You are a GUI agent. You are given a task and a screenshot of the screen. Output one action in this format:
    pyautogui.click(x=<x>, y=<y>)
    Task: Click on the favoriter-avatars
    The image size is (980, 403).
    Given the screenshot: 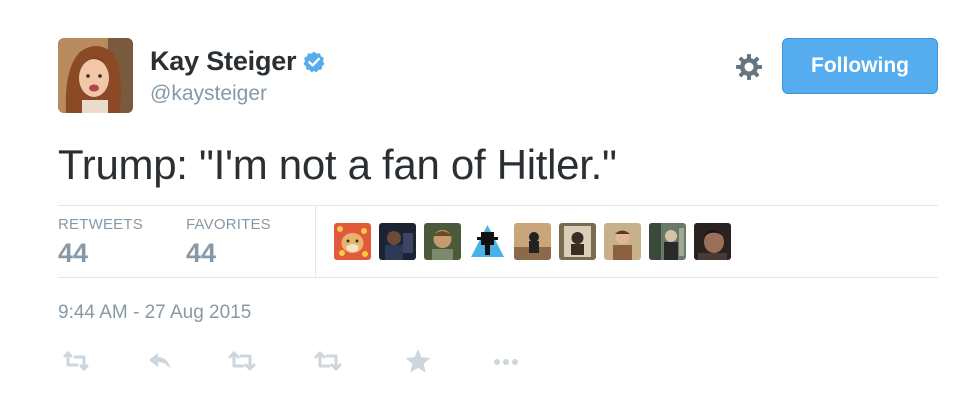 What is the action you would take?
    pyautogui.click(x=532, y=241)
    